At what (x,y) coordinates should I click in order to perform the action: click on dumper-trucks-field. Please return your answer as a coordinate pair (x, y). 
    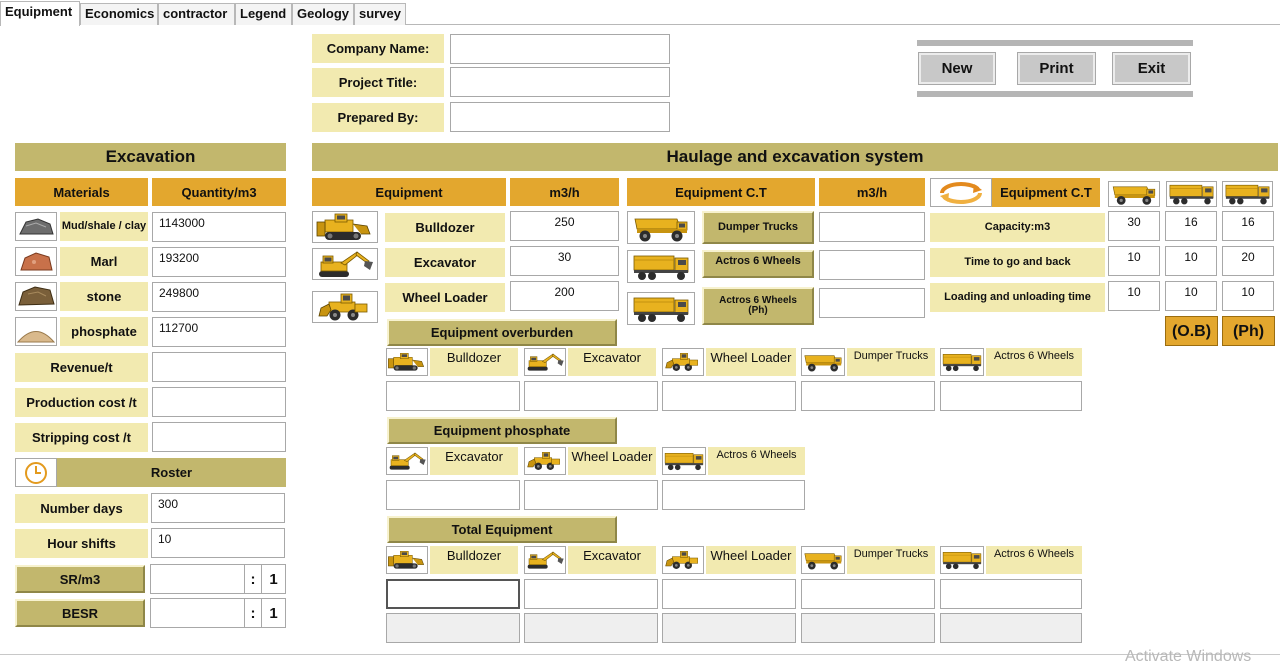
    Looking at the image, I should click on (872, 227).